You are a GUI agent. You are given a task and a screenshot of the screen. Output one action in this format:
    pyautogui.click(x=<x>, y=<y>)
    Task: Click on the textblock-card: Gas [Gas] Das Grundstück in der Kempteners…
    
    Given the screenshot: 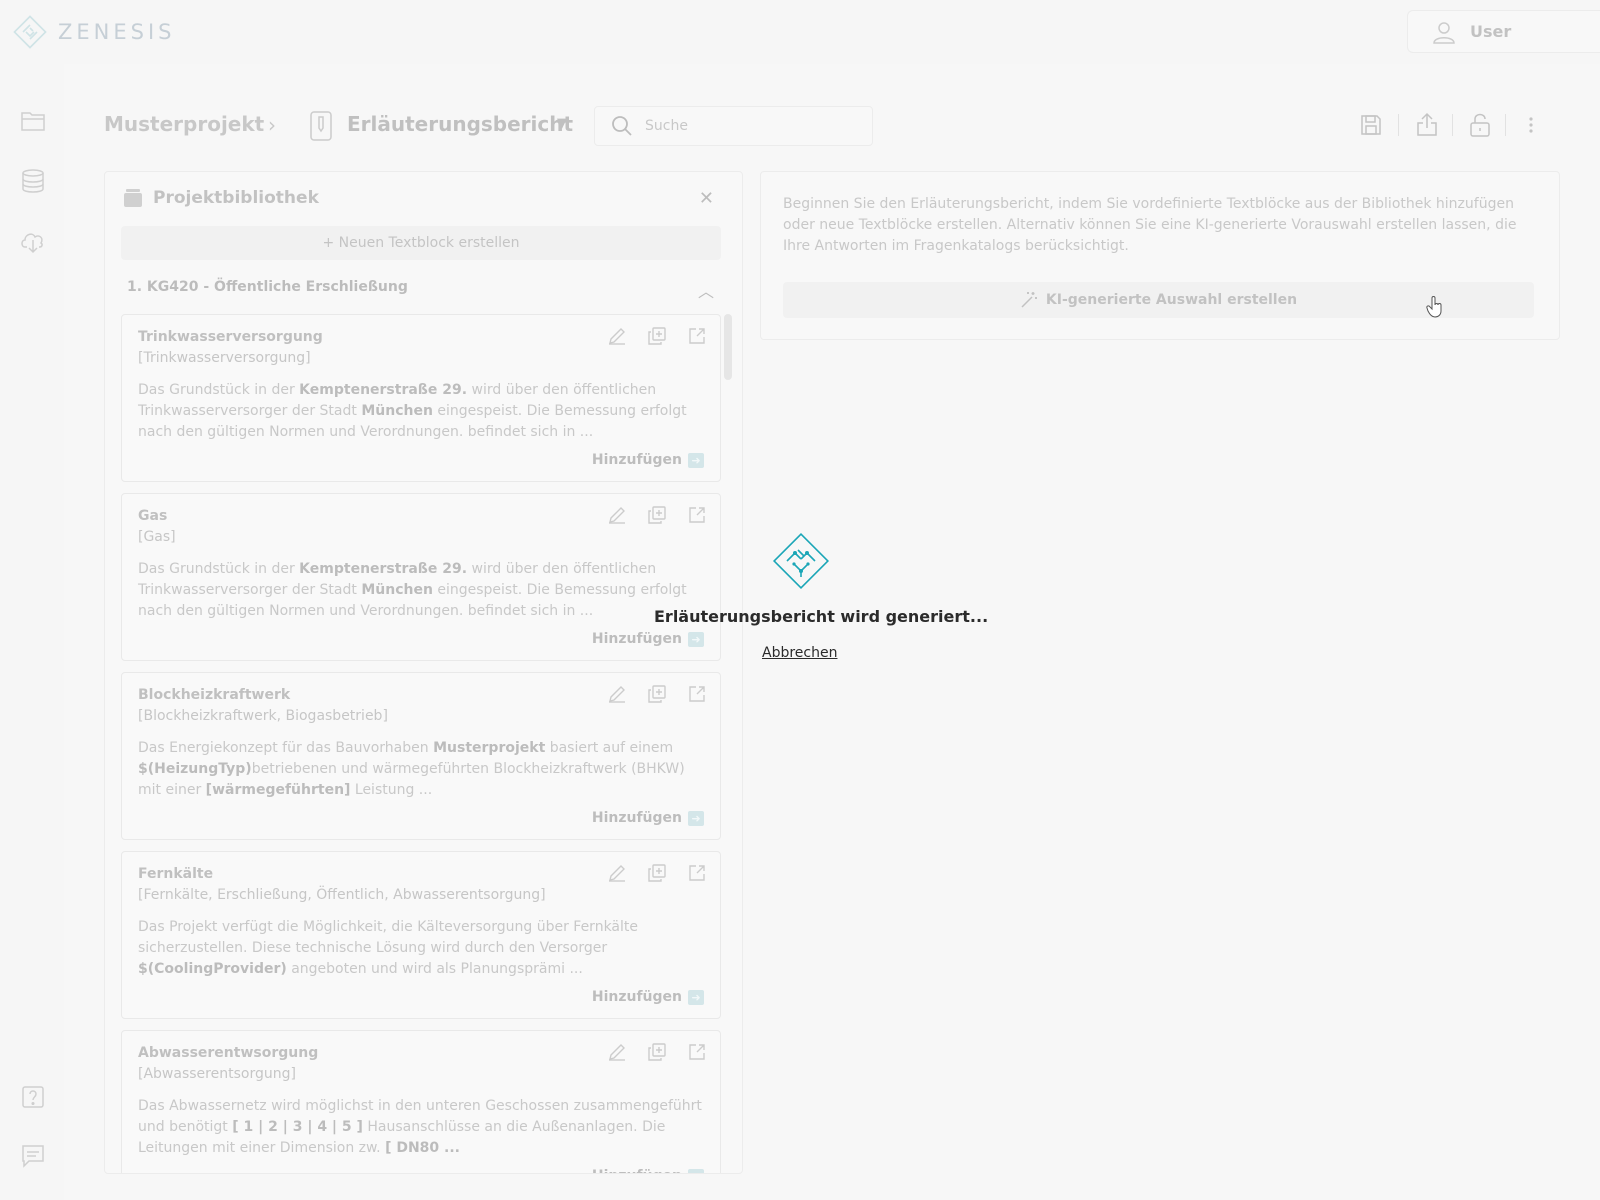 What is the action you would take?
    pyautogui.click(x=421, y=577)
    